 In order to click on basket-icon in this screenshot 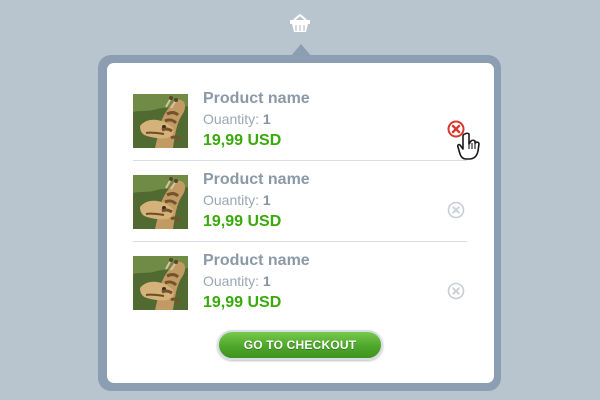, I will do `click(300, 23)`.